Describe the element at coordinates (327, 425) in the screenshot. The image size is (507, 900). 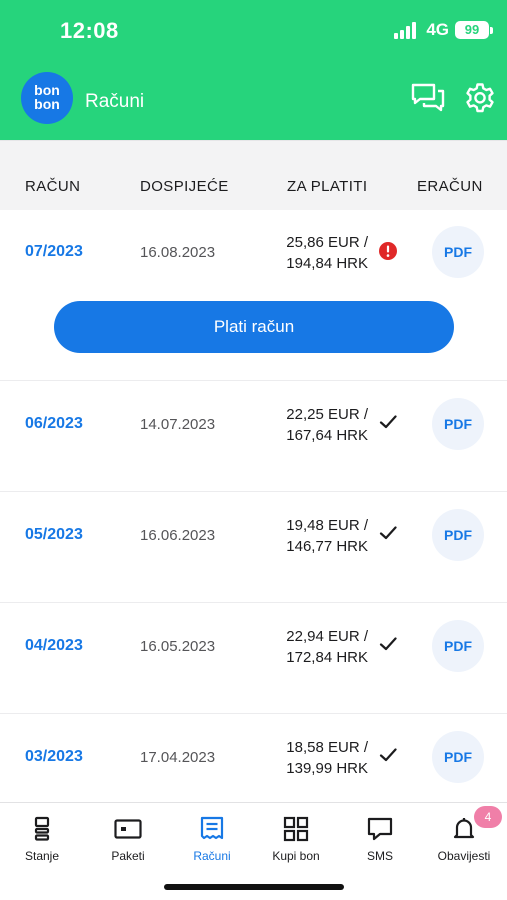
I see `bill-amount: 22,25 EUR / 167,64 HRK` at that location.